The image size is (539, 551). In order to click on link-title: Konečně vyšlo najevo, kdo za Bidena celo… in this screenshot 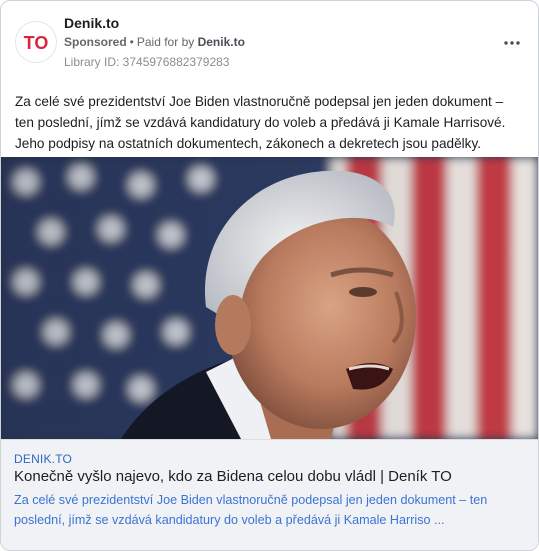, I will do `click(233, 476)`.